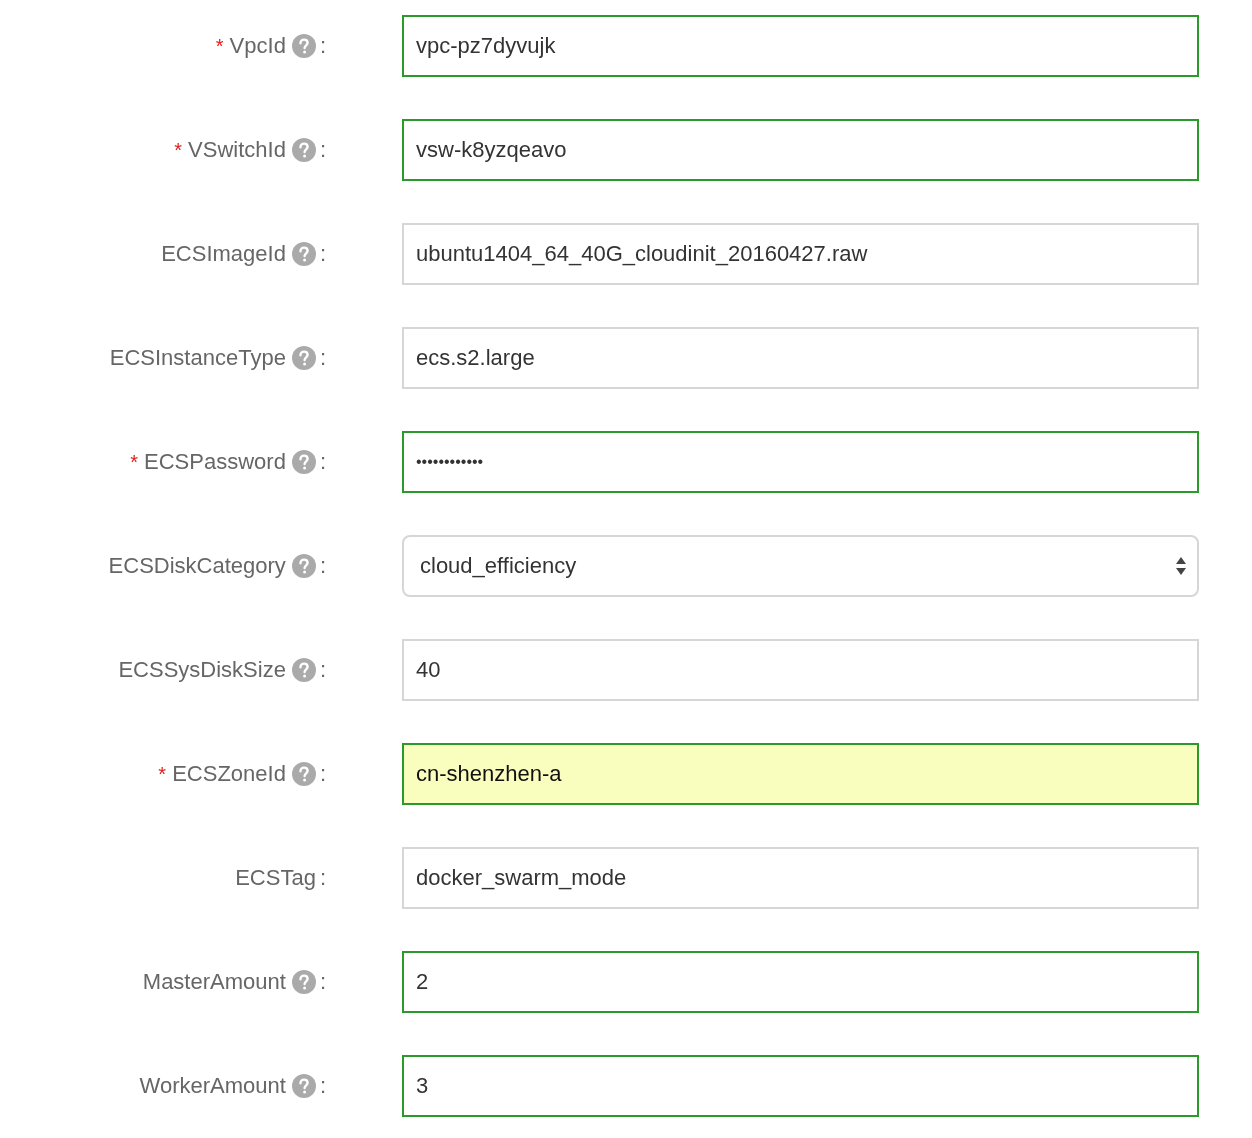 The image size is (1252, 1138). What do you see at coordinates (202, 670) in the screenshot?
I see `field-label: ECSSysDiskSize` at bounding box center [202, 670].